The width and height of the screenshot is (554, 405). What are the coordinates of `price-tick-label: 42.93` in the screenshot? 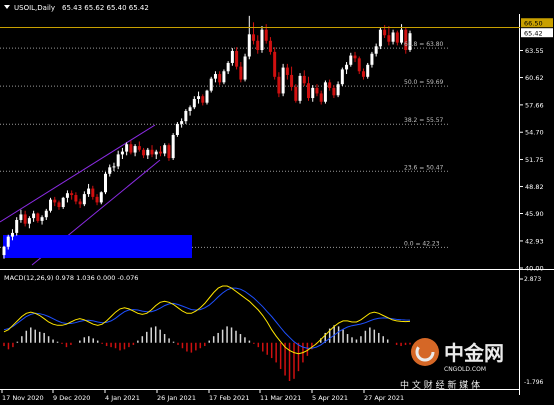 It's located at (534, 241).